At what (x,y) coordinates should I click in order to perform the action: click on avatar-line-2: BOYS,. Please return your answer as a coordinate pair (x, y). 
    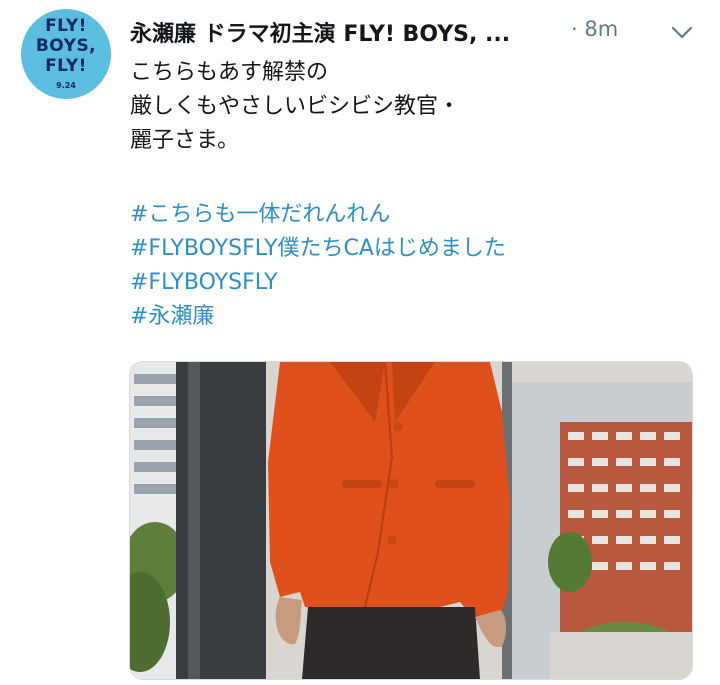
    Looking at the image, I should click on (66, 46).